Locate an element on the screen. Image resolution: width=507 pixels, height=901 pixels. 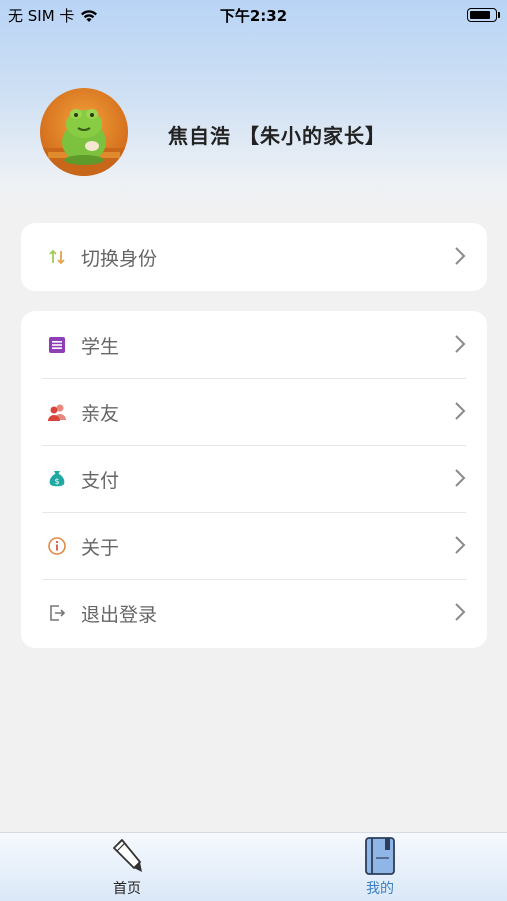
menu-item-label: 退出登录 is located at coordinates (119, 615).